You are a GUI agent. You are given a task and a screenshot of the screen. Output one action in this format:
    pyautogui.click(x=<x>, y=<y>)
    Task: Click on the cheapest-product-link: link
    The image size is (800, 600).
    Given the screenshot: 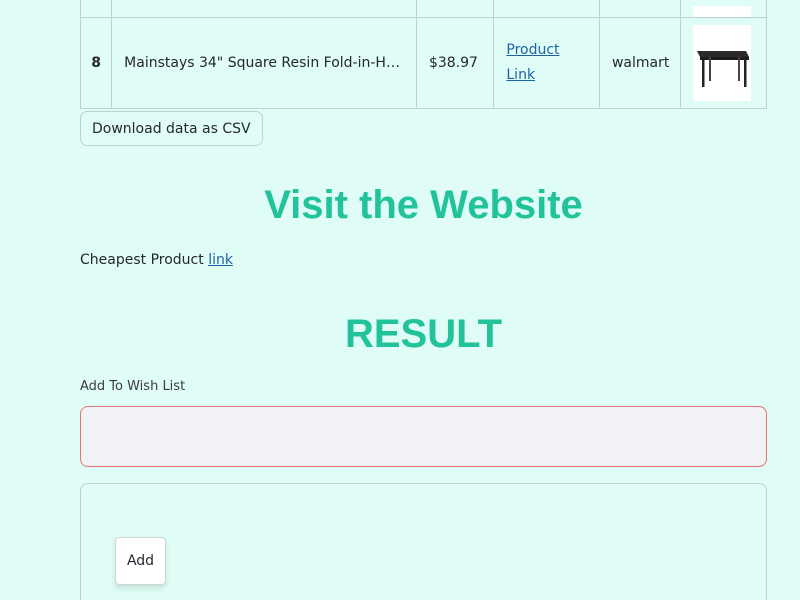 What is the action you would take?
    pyautogui.click(x=220, y=260)
    